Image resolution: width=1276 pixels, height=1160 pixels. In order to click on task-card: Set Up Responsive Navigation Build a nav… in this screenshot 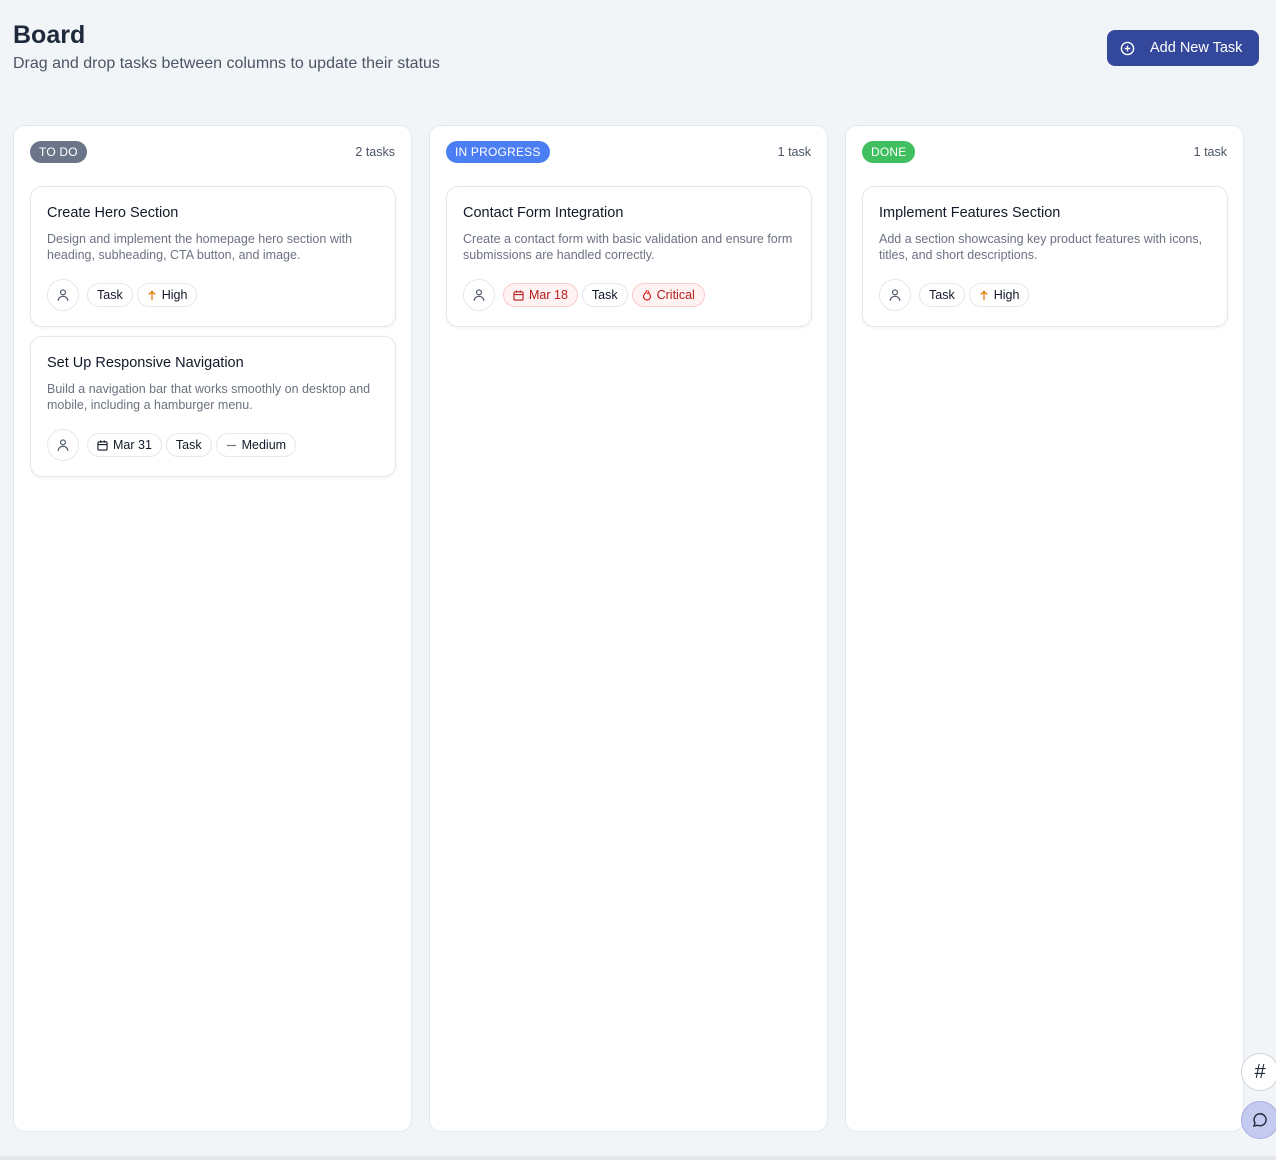, I will do `click(213, 406)`.